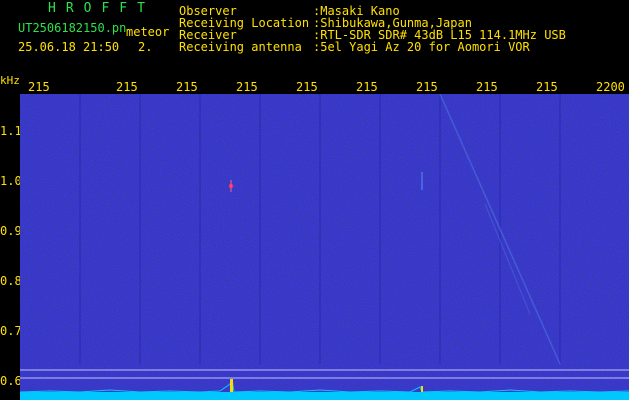 The image size is (629, 400). What do you see at coordinates (610, 87) in the screenshot?
I see `x-tick-label: 2200` at bounding box center [610, 87].